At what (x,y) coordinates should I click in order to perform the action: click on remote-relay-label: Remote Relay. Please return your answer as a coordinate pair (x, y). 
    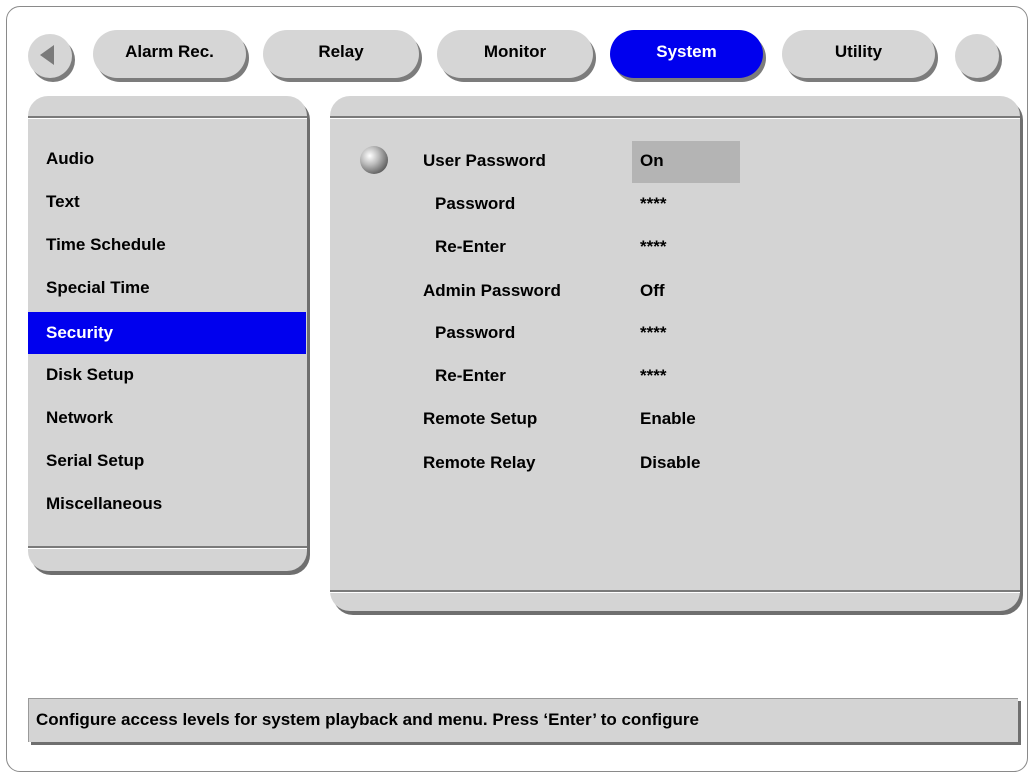
    Looking at the image, I should click on (479, 462).